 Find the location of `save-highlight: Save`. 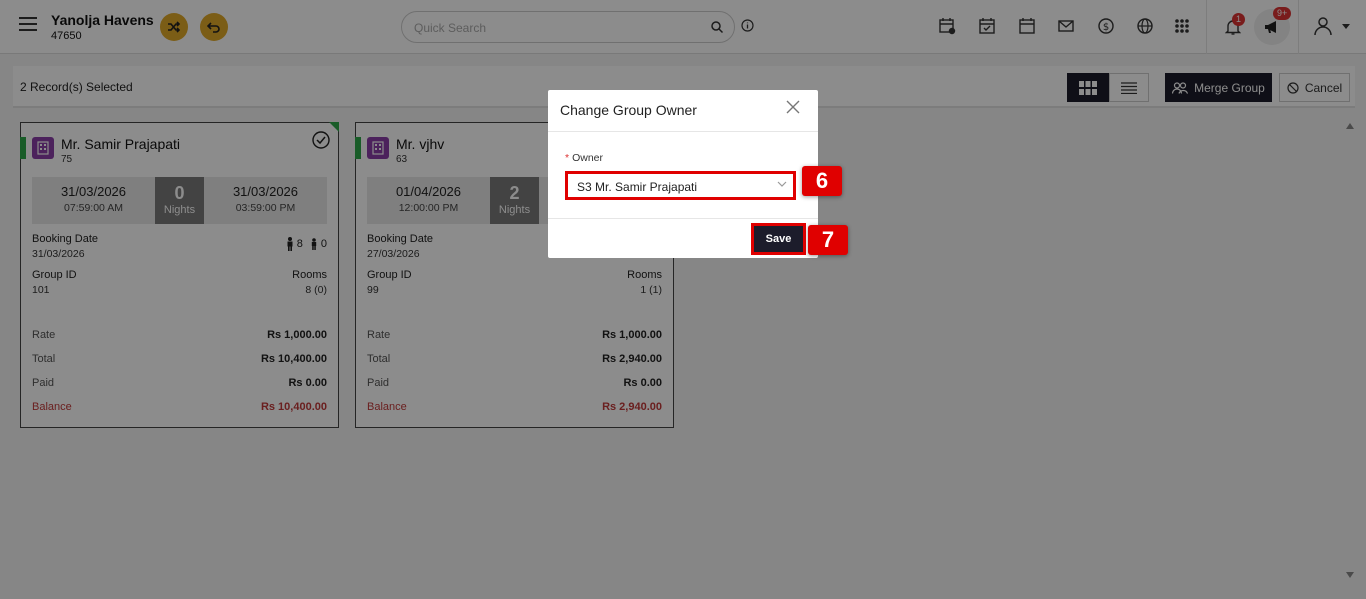

save-highlight: Save is located at coordinates (778, 239).